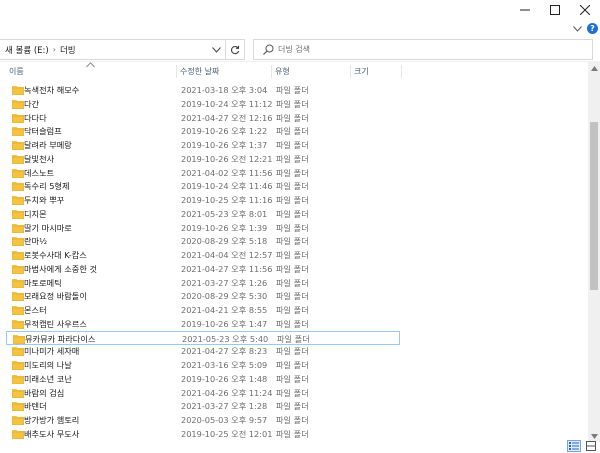  I want to click on file-row: 녹색전차 해모수 2021-03-18 오후 3:04 파일 폴더, so click(203, 90).